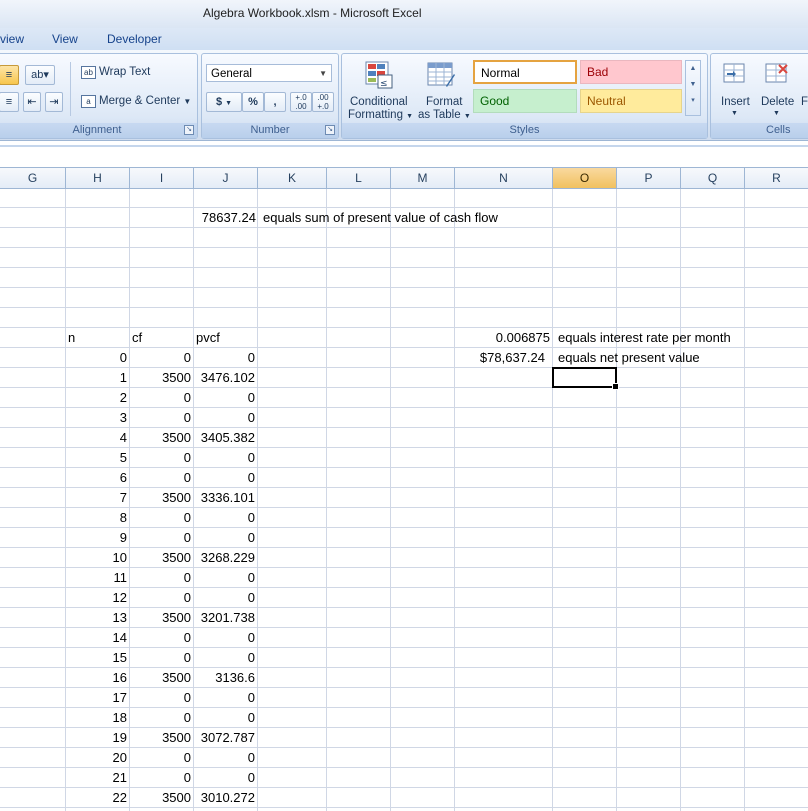  Describe the element at coordinates (96, 538) in the screenshot. I see `cell-n-index: 9` at that location.